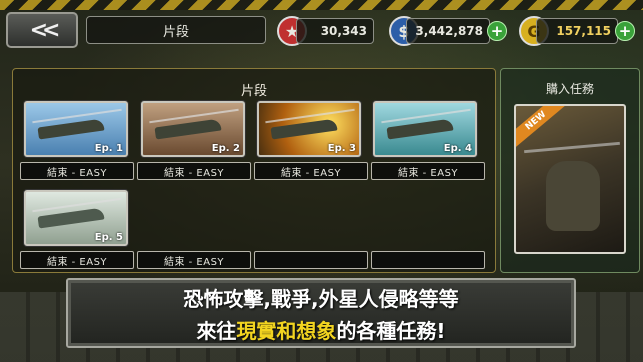 This screenshot has width=643, height=362. What do you see at coordinates (311, 171) in the screenshot?
I see `episode-3-difficulty: 結束 - EASY` at bounding box center [311, 171].